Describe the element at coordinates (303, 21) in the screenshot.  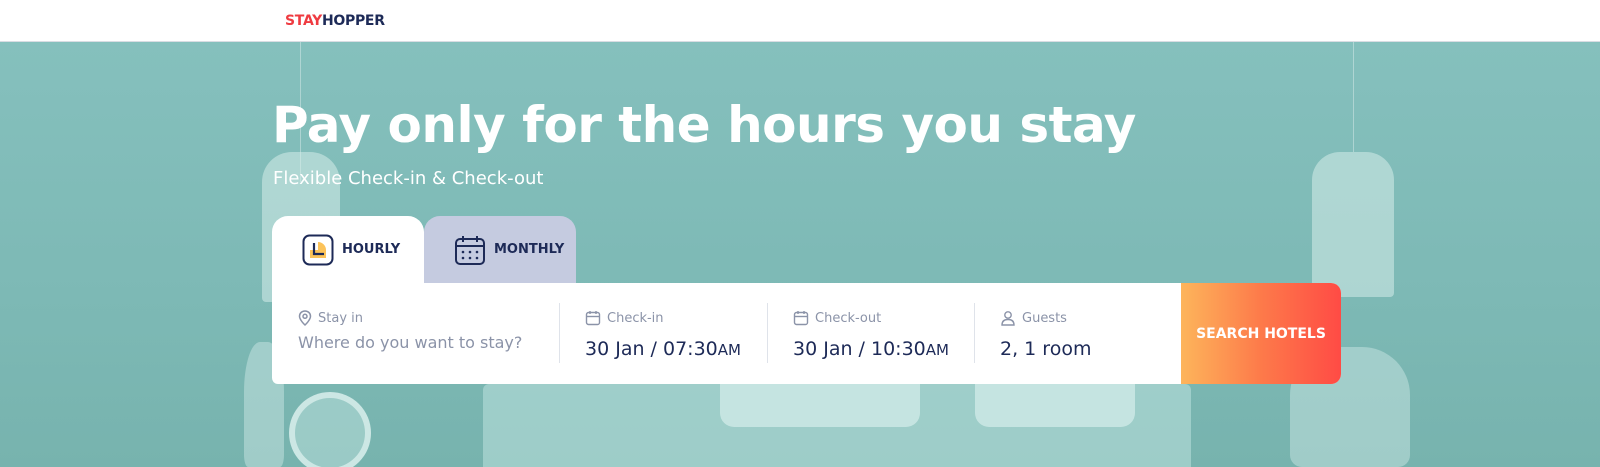
I see `logo-part-stay: STAY` at that location.